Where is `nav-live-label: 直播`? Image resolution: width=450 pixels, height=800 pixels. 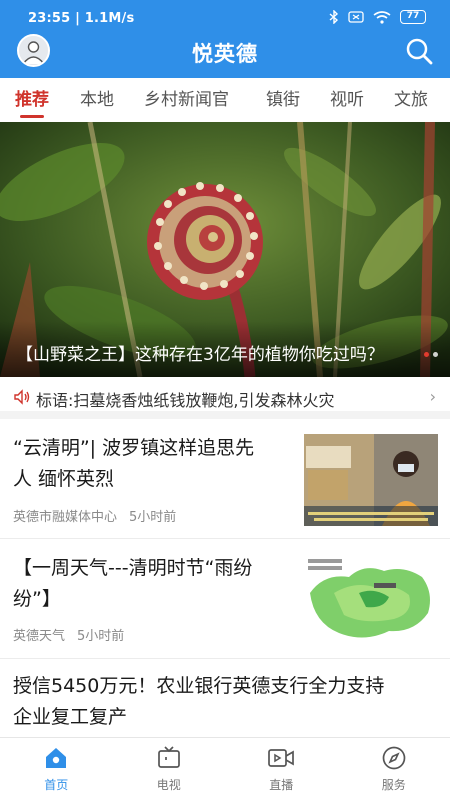 nav-live-label: 直播 is located at coordinates (281, 785).